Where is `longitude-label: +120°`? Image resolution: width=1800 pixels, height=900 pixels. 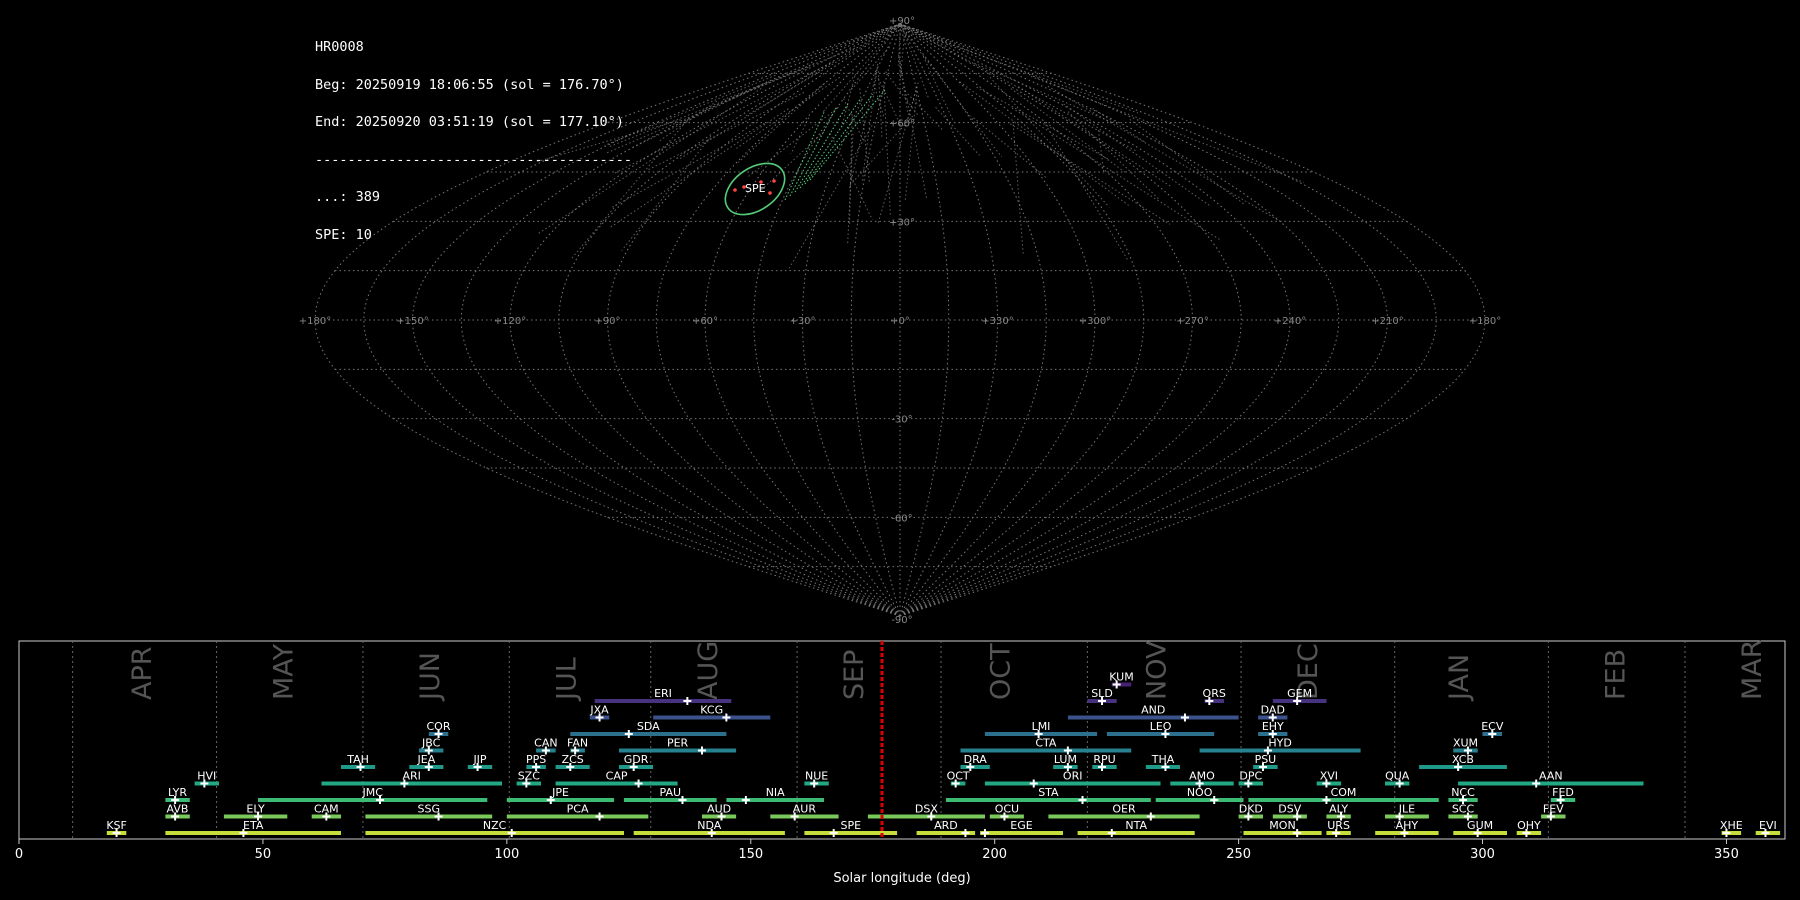 longitude-label: +120° is located at coordinates (510, 321).